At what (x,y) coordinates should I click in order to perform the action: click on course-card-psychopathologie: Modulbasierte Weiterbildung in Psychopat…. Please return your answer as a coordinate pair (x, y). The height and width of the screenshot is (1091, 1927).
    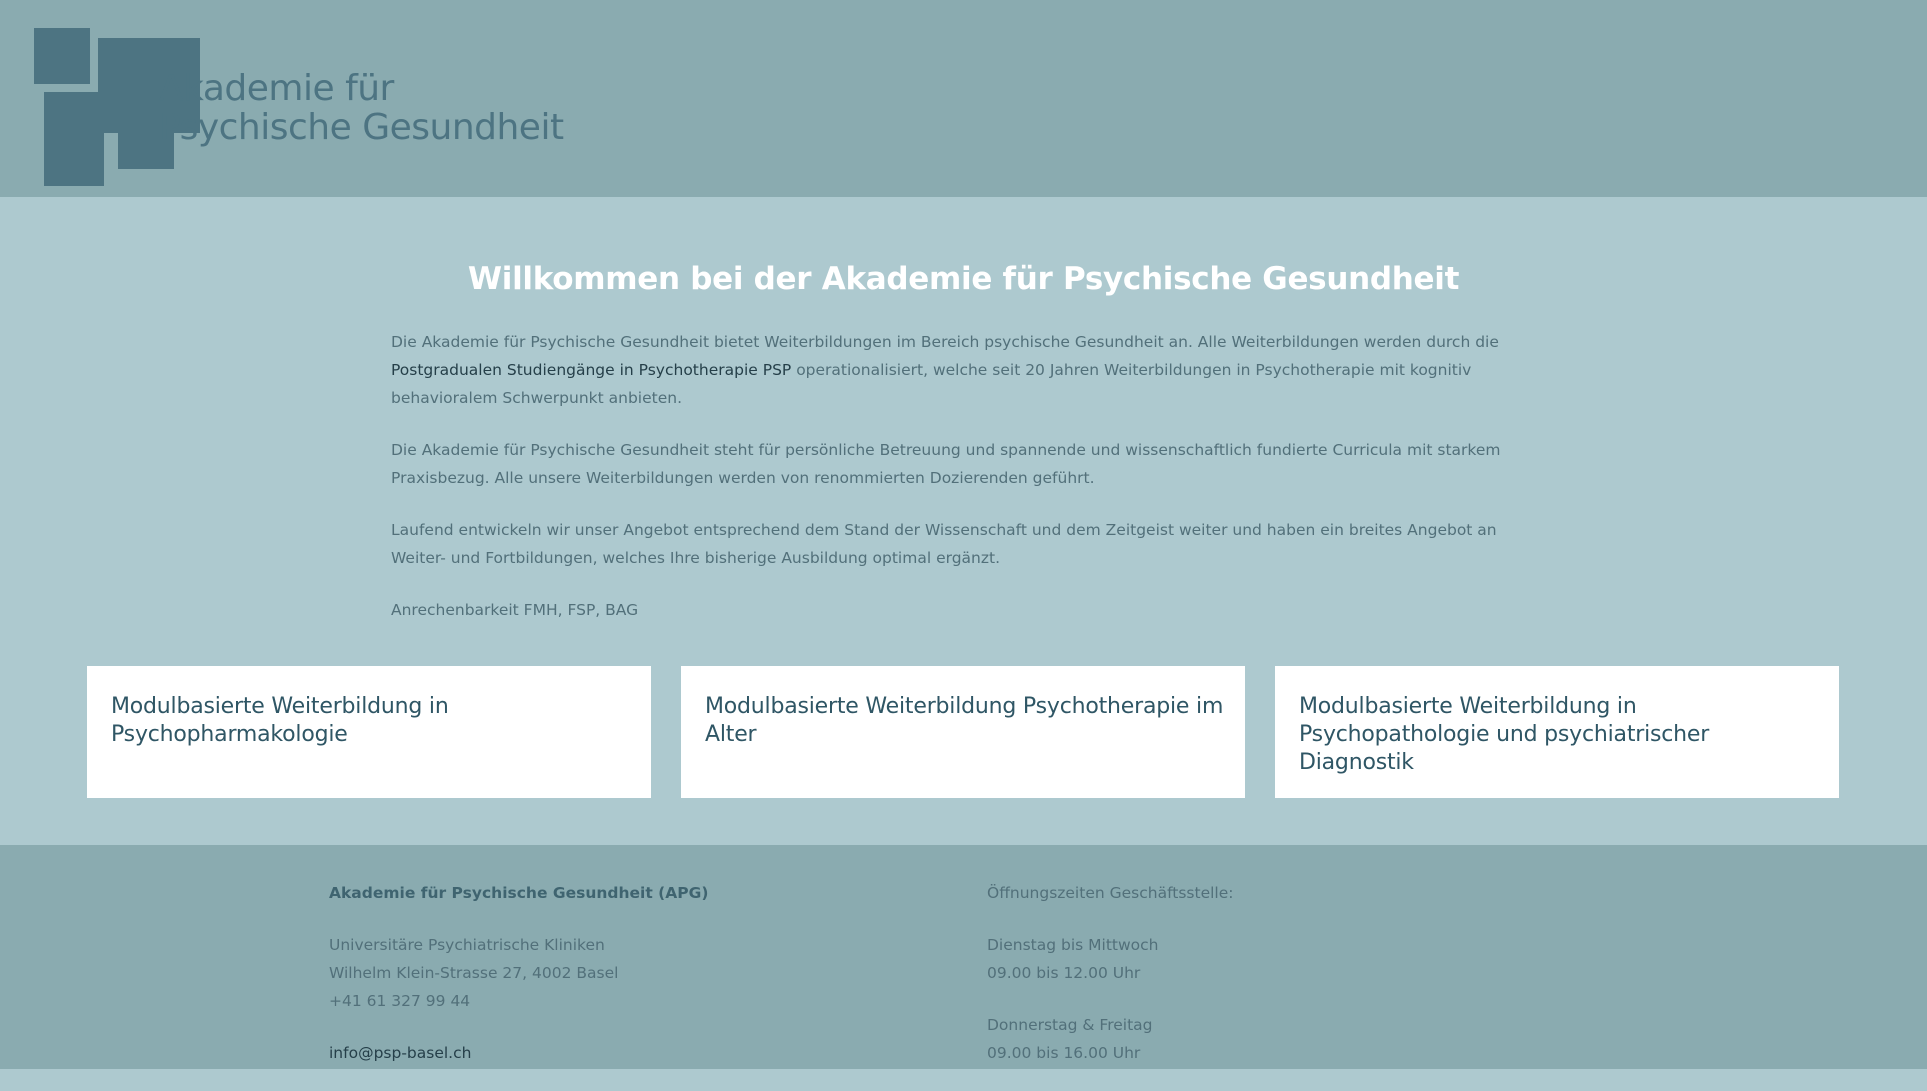
    Looking at the image, I should click on (1557, 732).